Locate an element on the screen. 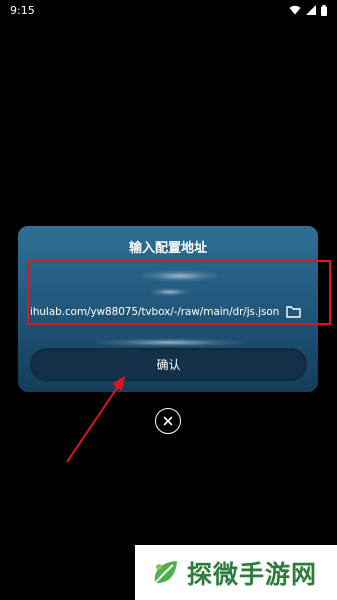 This screenshot has width=337, height=600. annotation-arrow is located at coordinates (95, 419).